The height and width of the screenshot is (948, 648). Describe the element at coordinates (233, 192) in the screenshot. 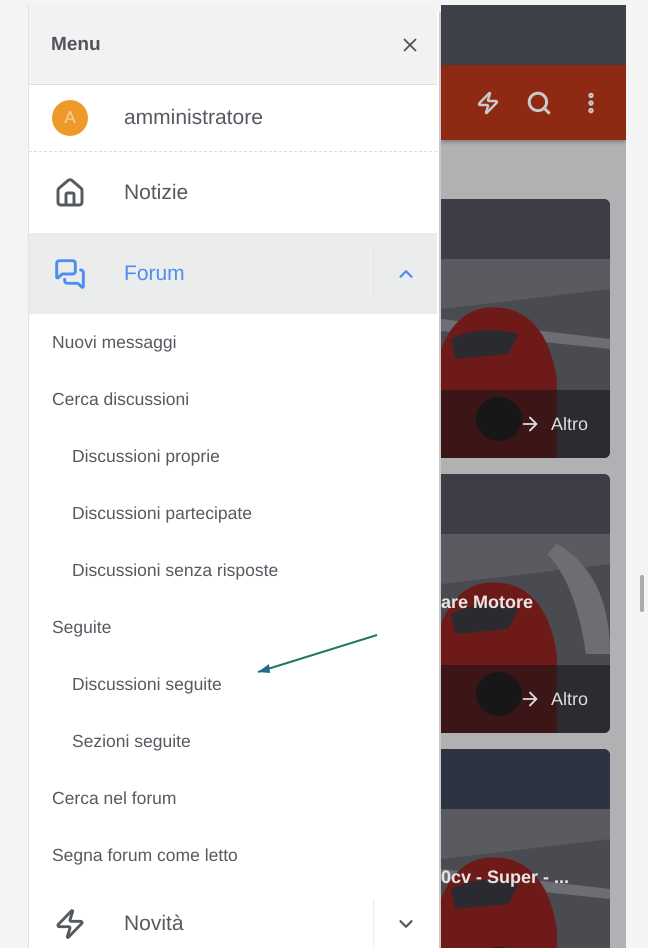

I see `menu-link: Notizie` at that location.